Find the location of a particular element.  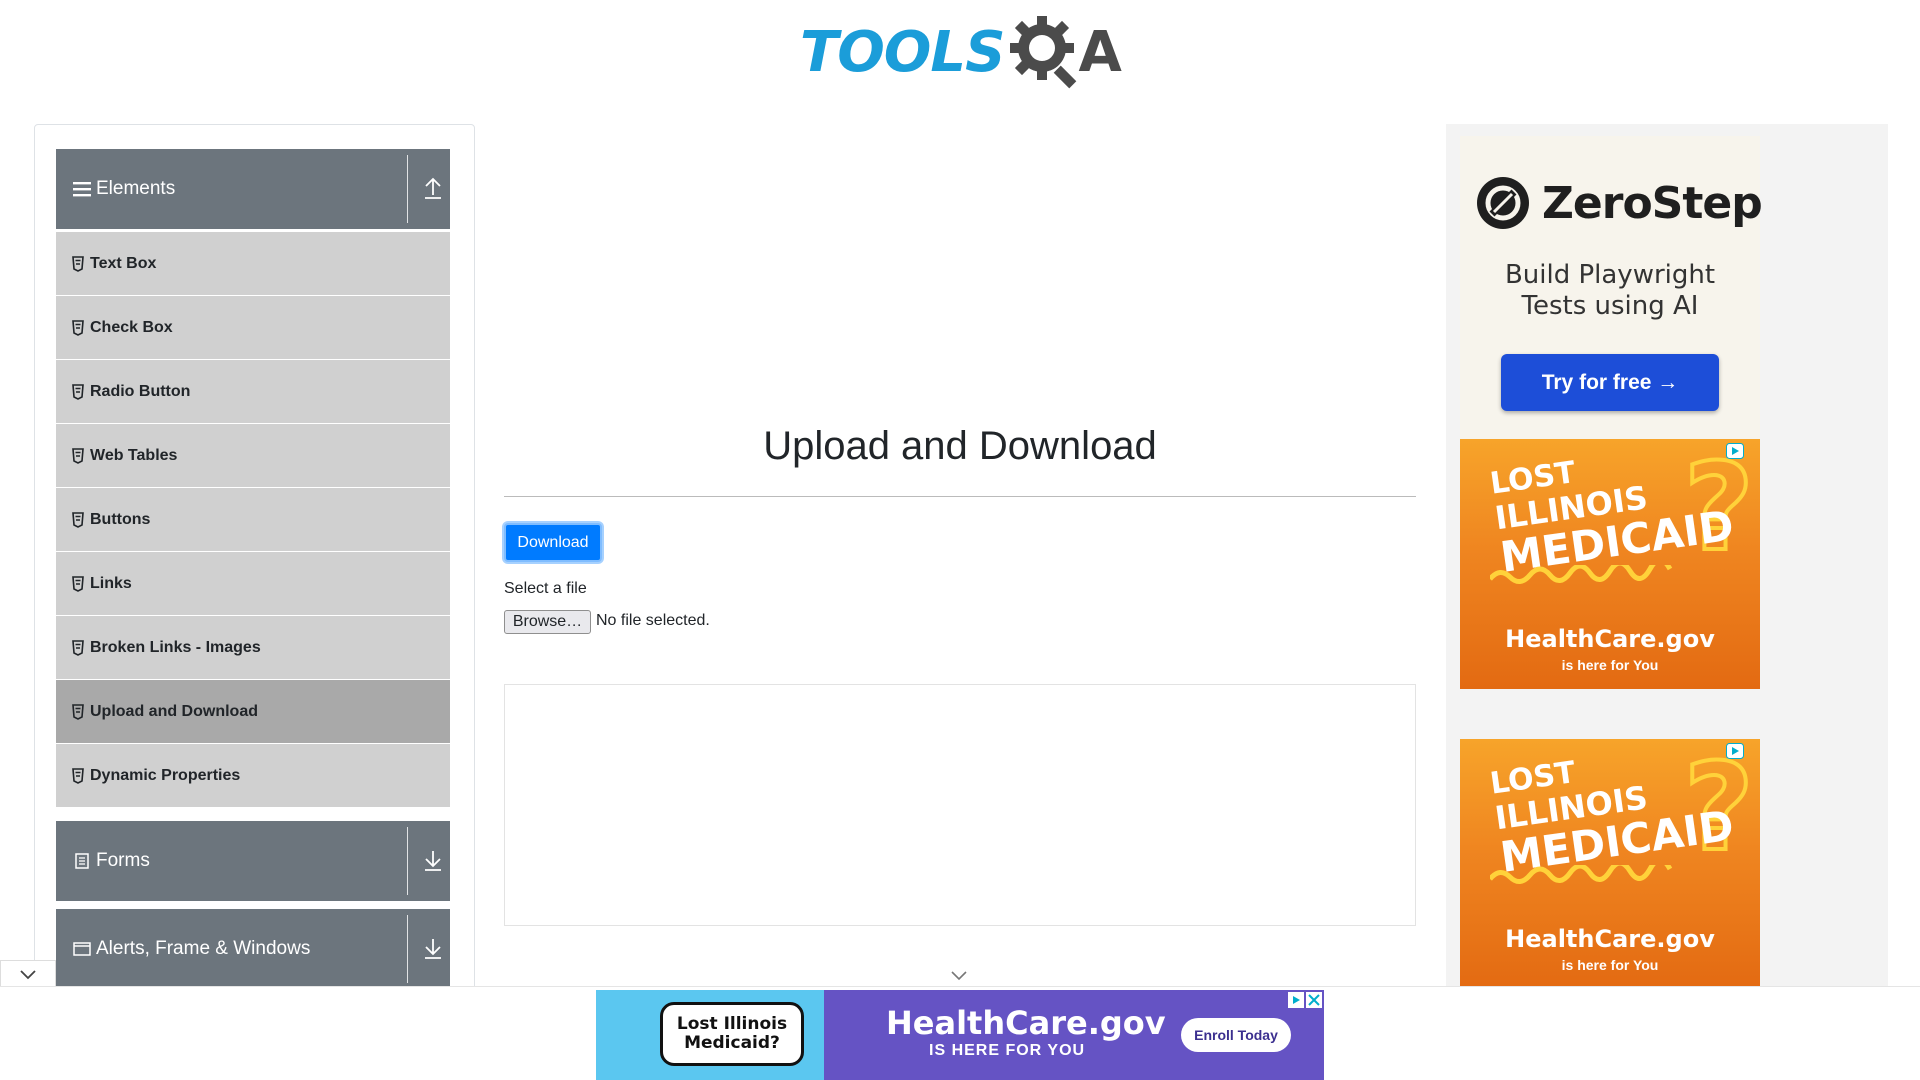

gear-magnifier-icon is located at coordinates (1043, 52).